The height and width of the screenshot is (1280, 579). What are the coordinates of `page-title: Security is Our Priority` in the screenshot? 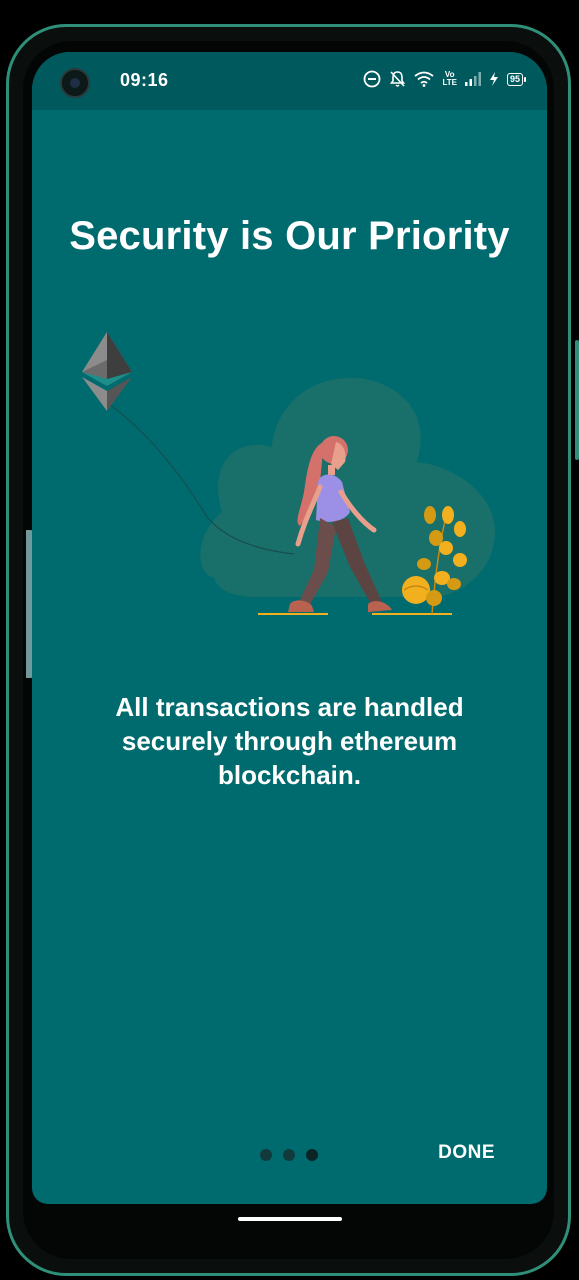 It's located at (289, 236).